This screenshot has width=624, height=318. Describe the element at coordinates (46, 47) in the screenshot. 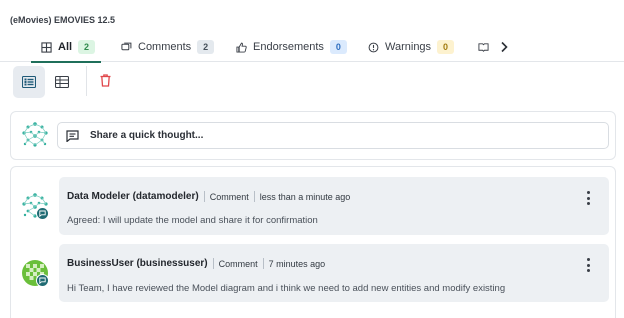

I see `grid-icon` at that location.